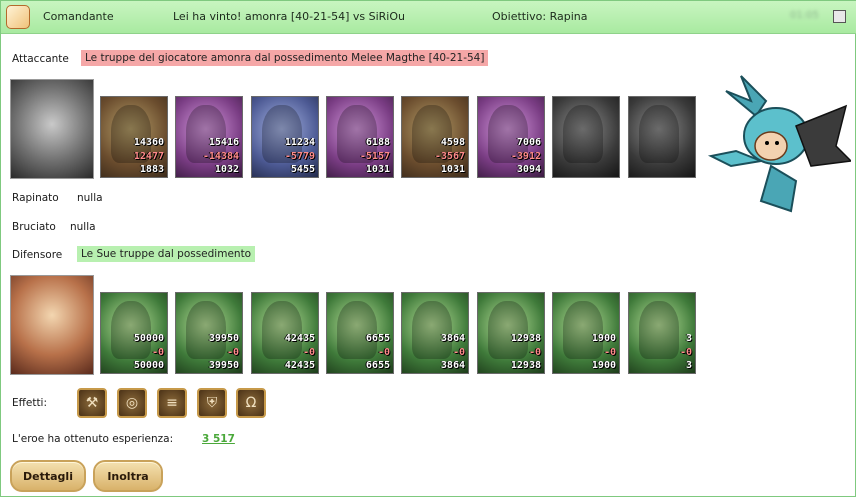 Image resolution: width=856 pixels, height=497 pixels. Describe the element at coordinates (220, 156) in the screenshot. I see `unit-lost-count: -14384` at that location.